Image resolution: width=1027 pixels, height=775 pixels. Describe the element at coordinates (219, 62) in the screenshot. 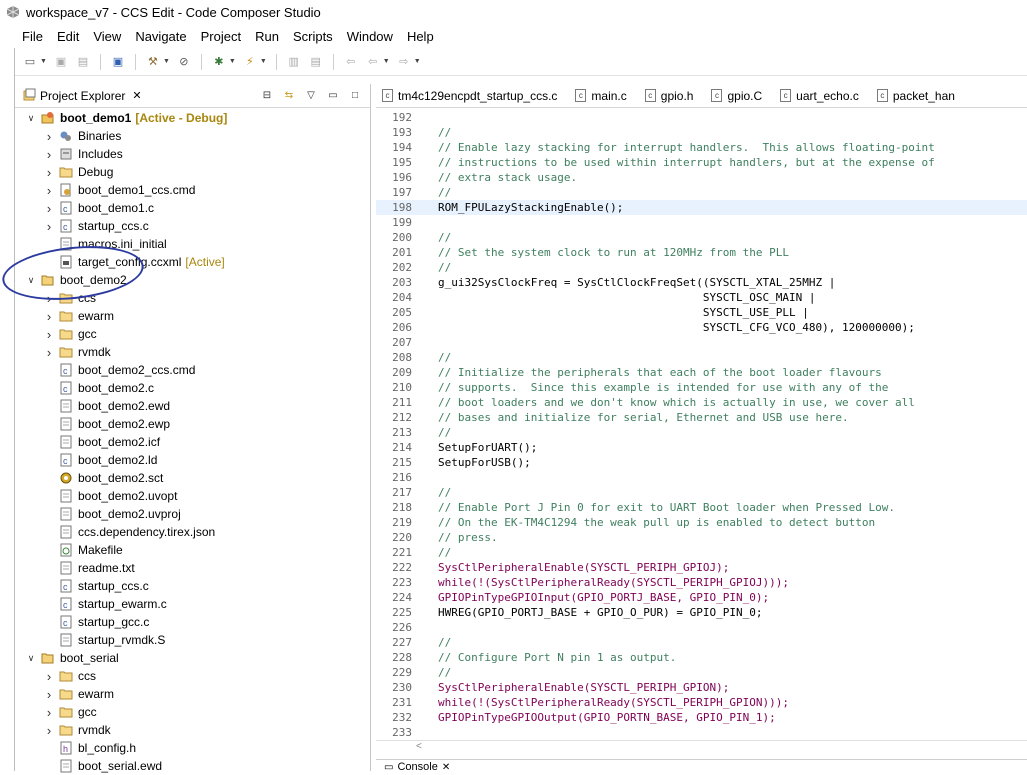

I see `debug-icon: ✱` at that location.